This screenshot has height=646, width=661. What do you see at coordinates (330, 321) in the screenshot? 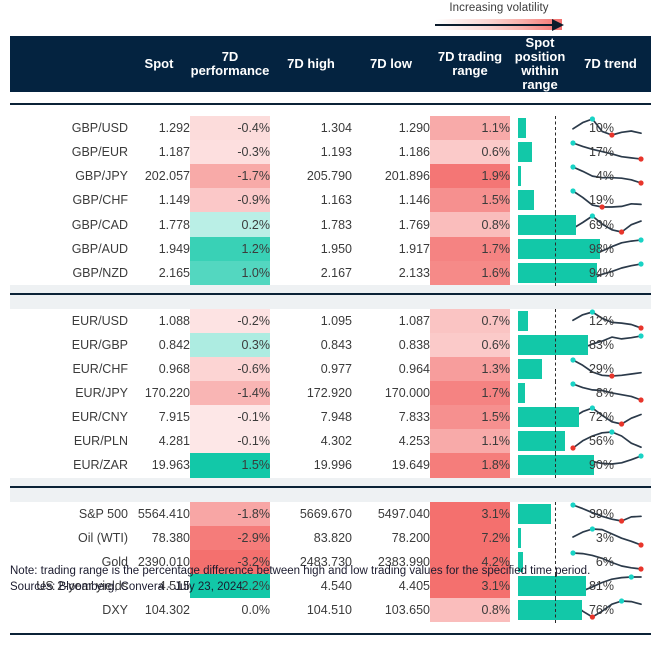
I see `table-row: EUR/USD 1.088 -0.2% 1.095 1.087 0.7% 12%` at bounding box center [330, 321].